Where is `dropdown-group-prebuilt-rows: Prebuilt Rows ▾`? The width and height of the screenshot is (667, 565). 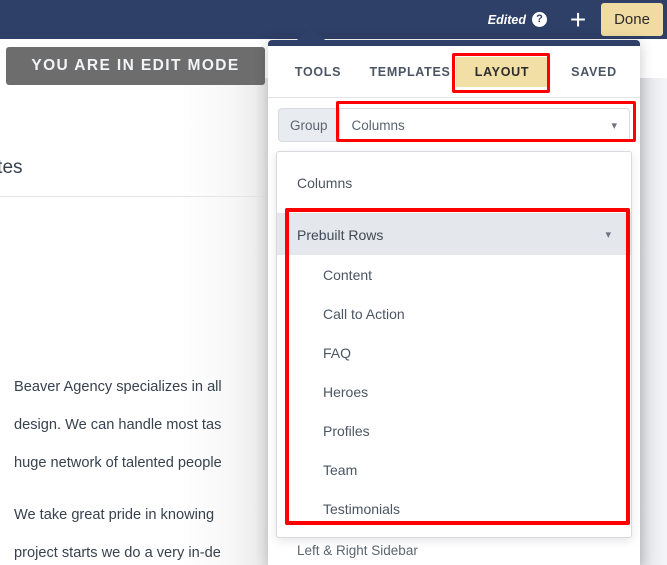
dropdown-group-prebuilt-rows: Prebuilt Rows ▾ is located at coordinates (454, 234).